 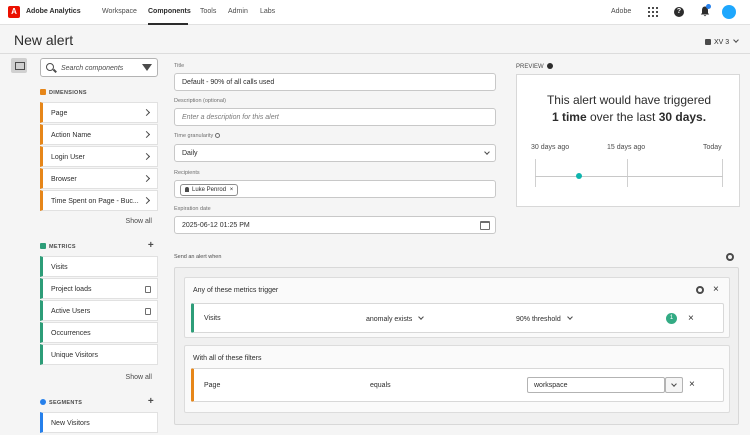 What do you see at coordinates (267, 11) in the screenshot?
I see `nav-labs: Labs` at bounding box center [267, 11].